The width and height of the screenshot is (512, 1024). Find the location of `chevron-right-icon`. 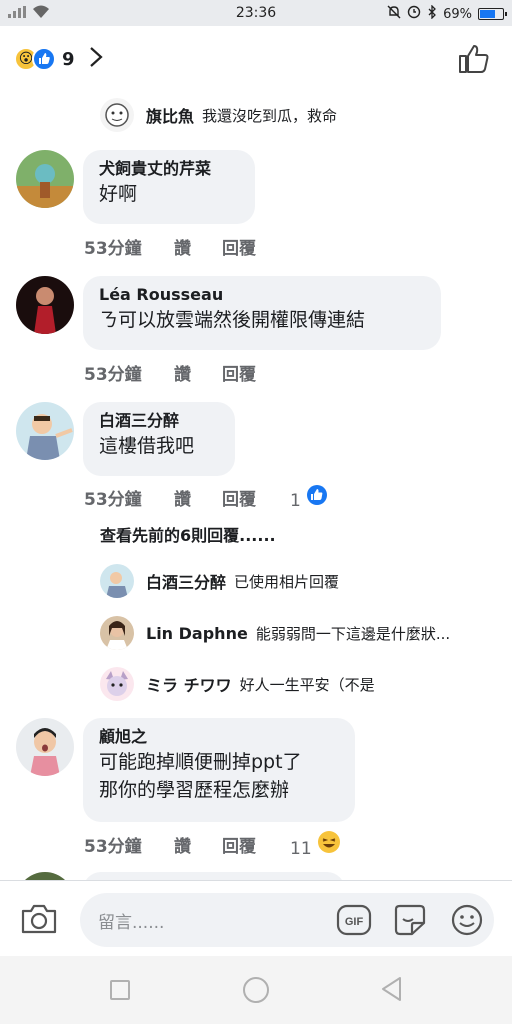

chevron-right-icon is located at coordinates (96, 59).